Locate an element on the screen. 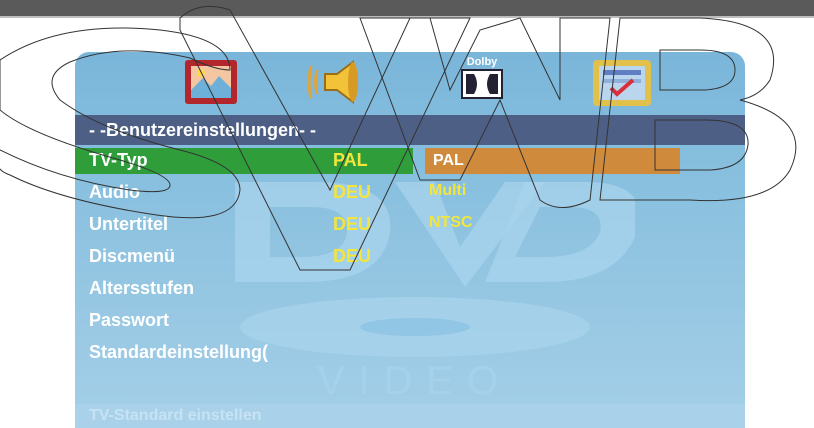 The image size is (814, 428). audio-tab is located at coordinates (335, 82).